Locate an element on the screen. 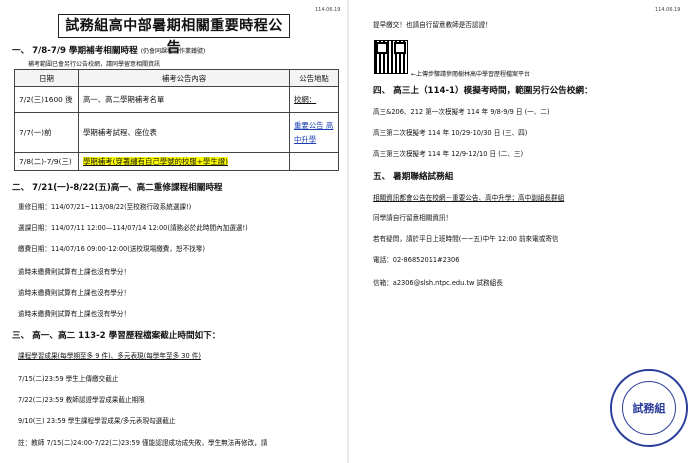  table-row: 7/8(二)-7/9(三) 學期補考(穿著繡有自己學號的校服+學生證) is located at coordinates (176, 161).